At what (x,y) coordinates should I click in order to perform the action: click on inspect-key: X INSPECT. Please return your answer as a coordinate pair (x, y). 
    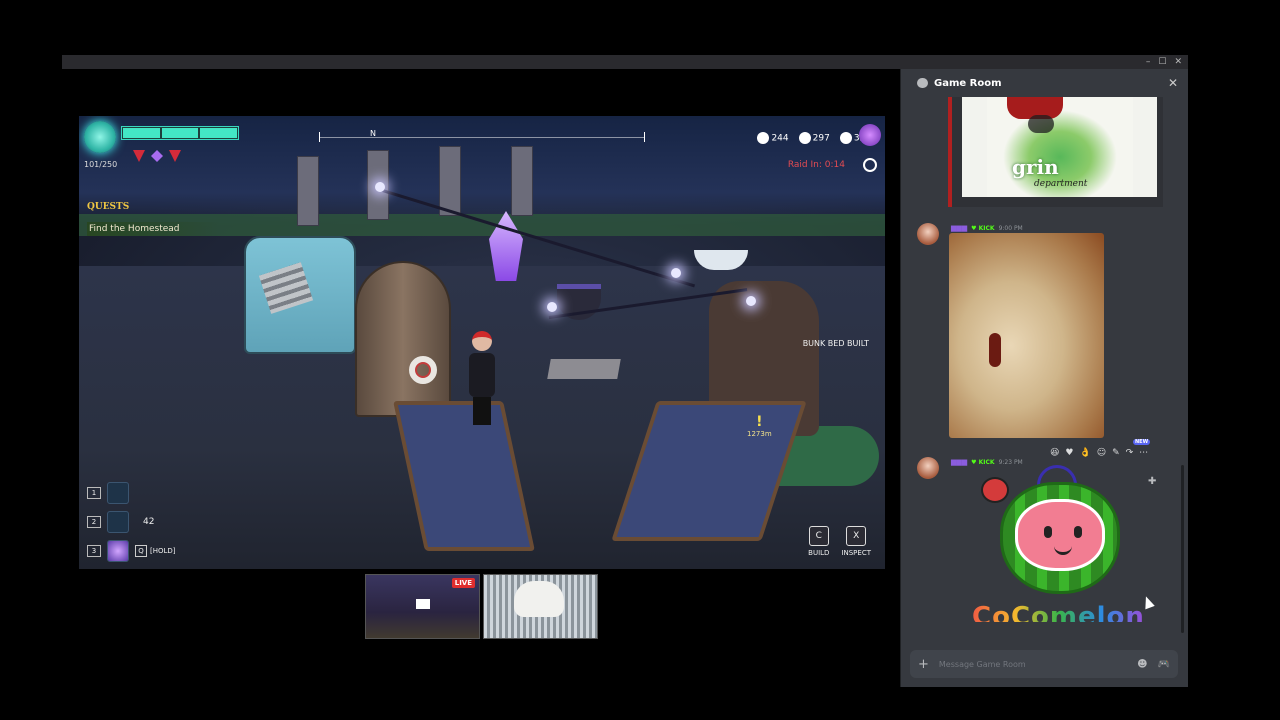
    Looking at the image, I should click on (856, 541).